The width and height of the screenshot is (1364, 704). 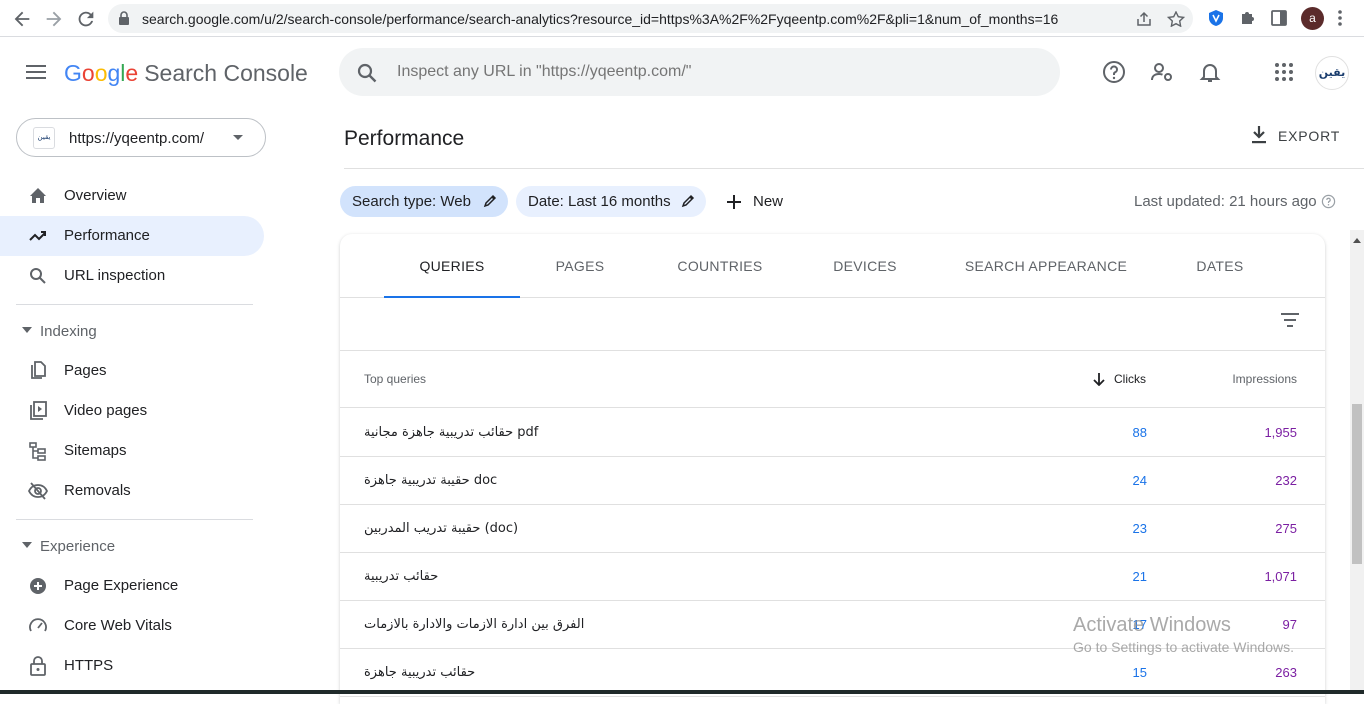 I want to click on tab-queries: QUERIES, so click(x=452, y=266).